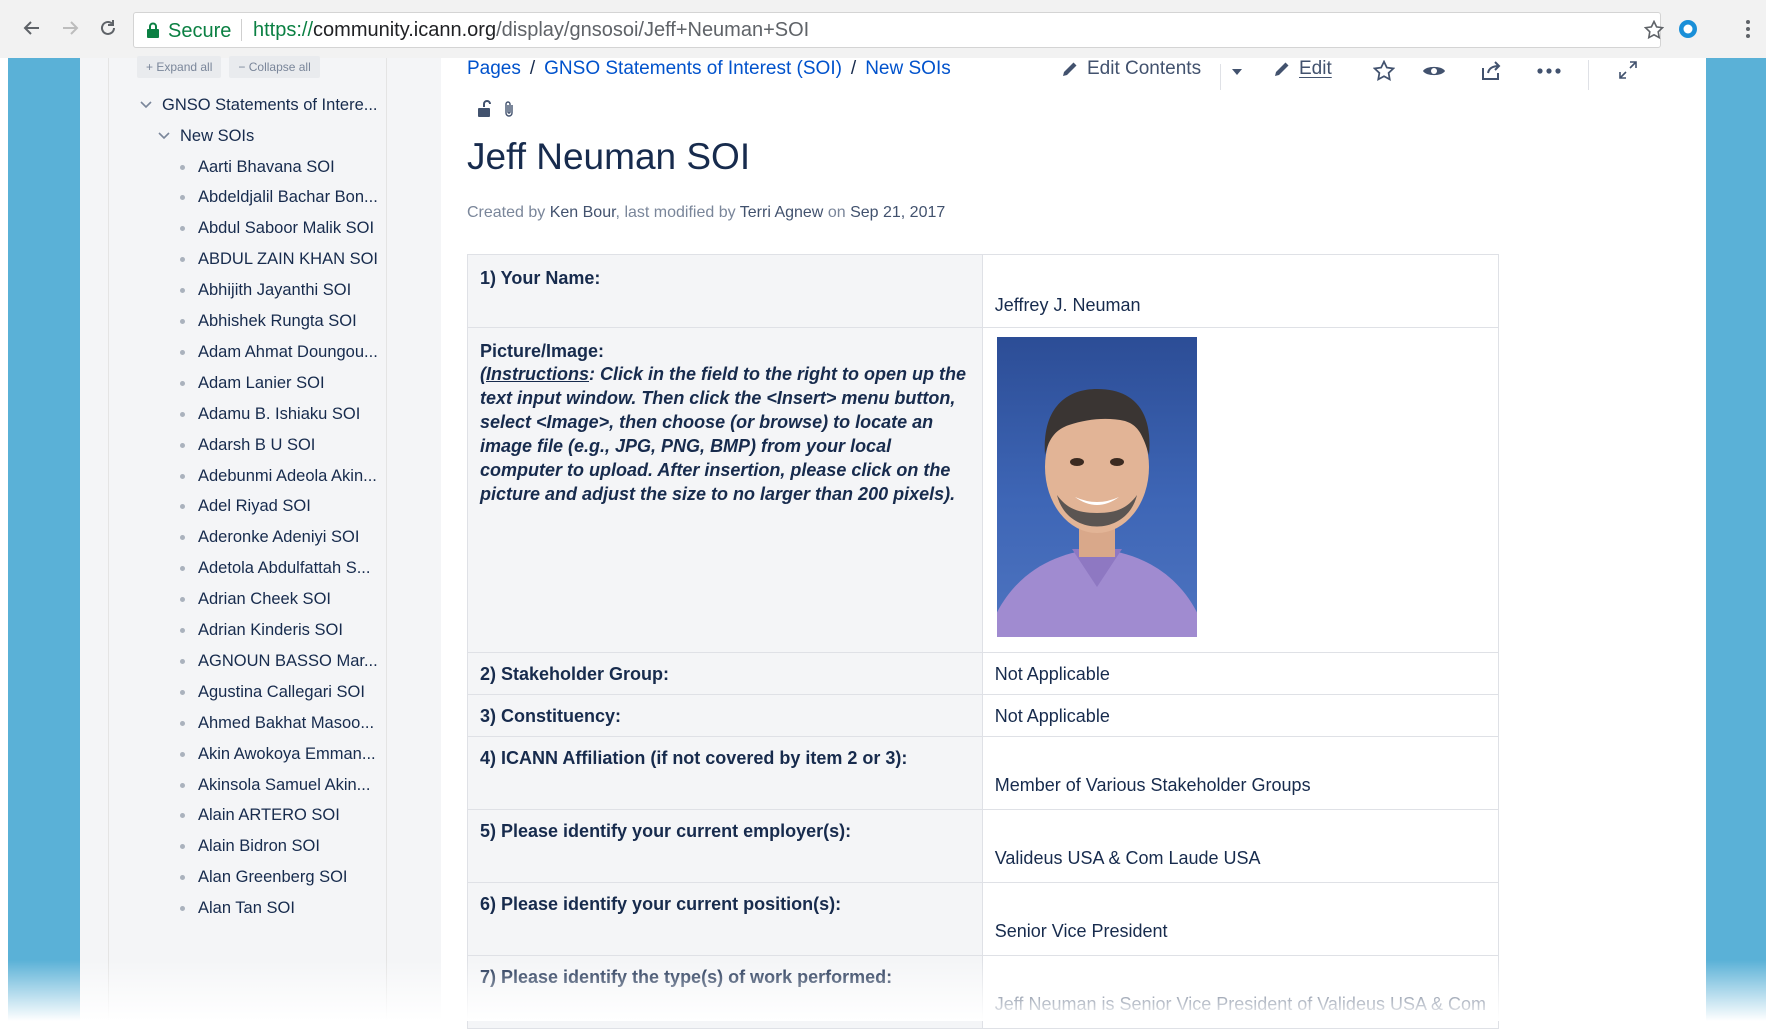 This screenshot has height=1029, width=1766. Describe the element at coordinates (206, 136) in the screenshot. I see `tree-item-folder: New SOIs` at that location.